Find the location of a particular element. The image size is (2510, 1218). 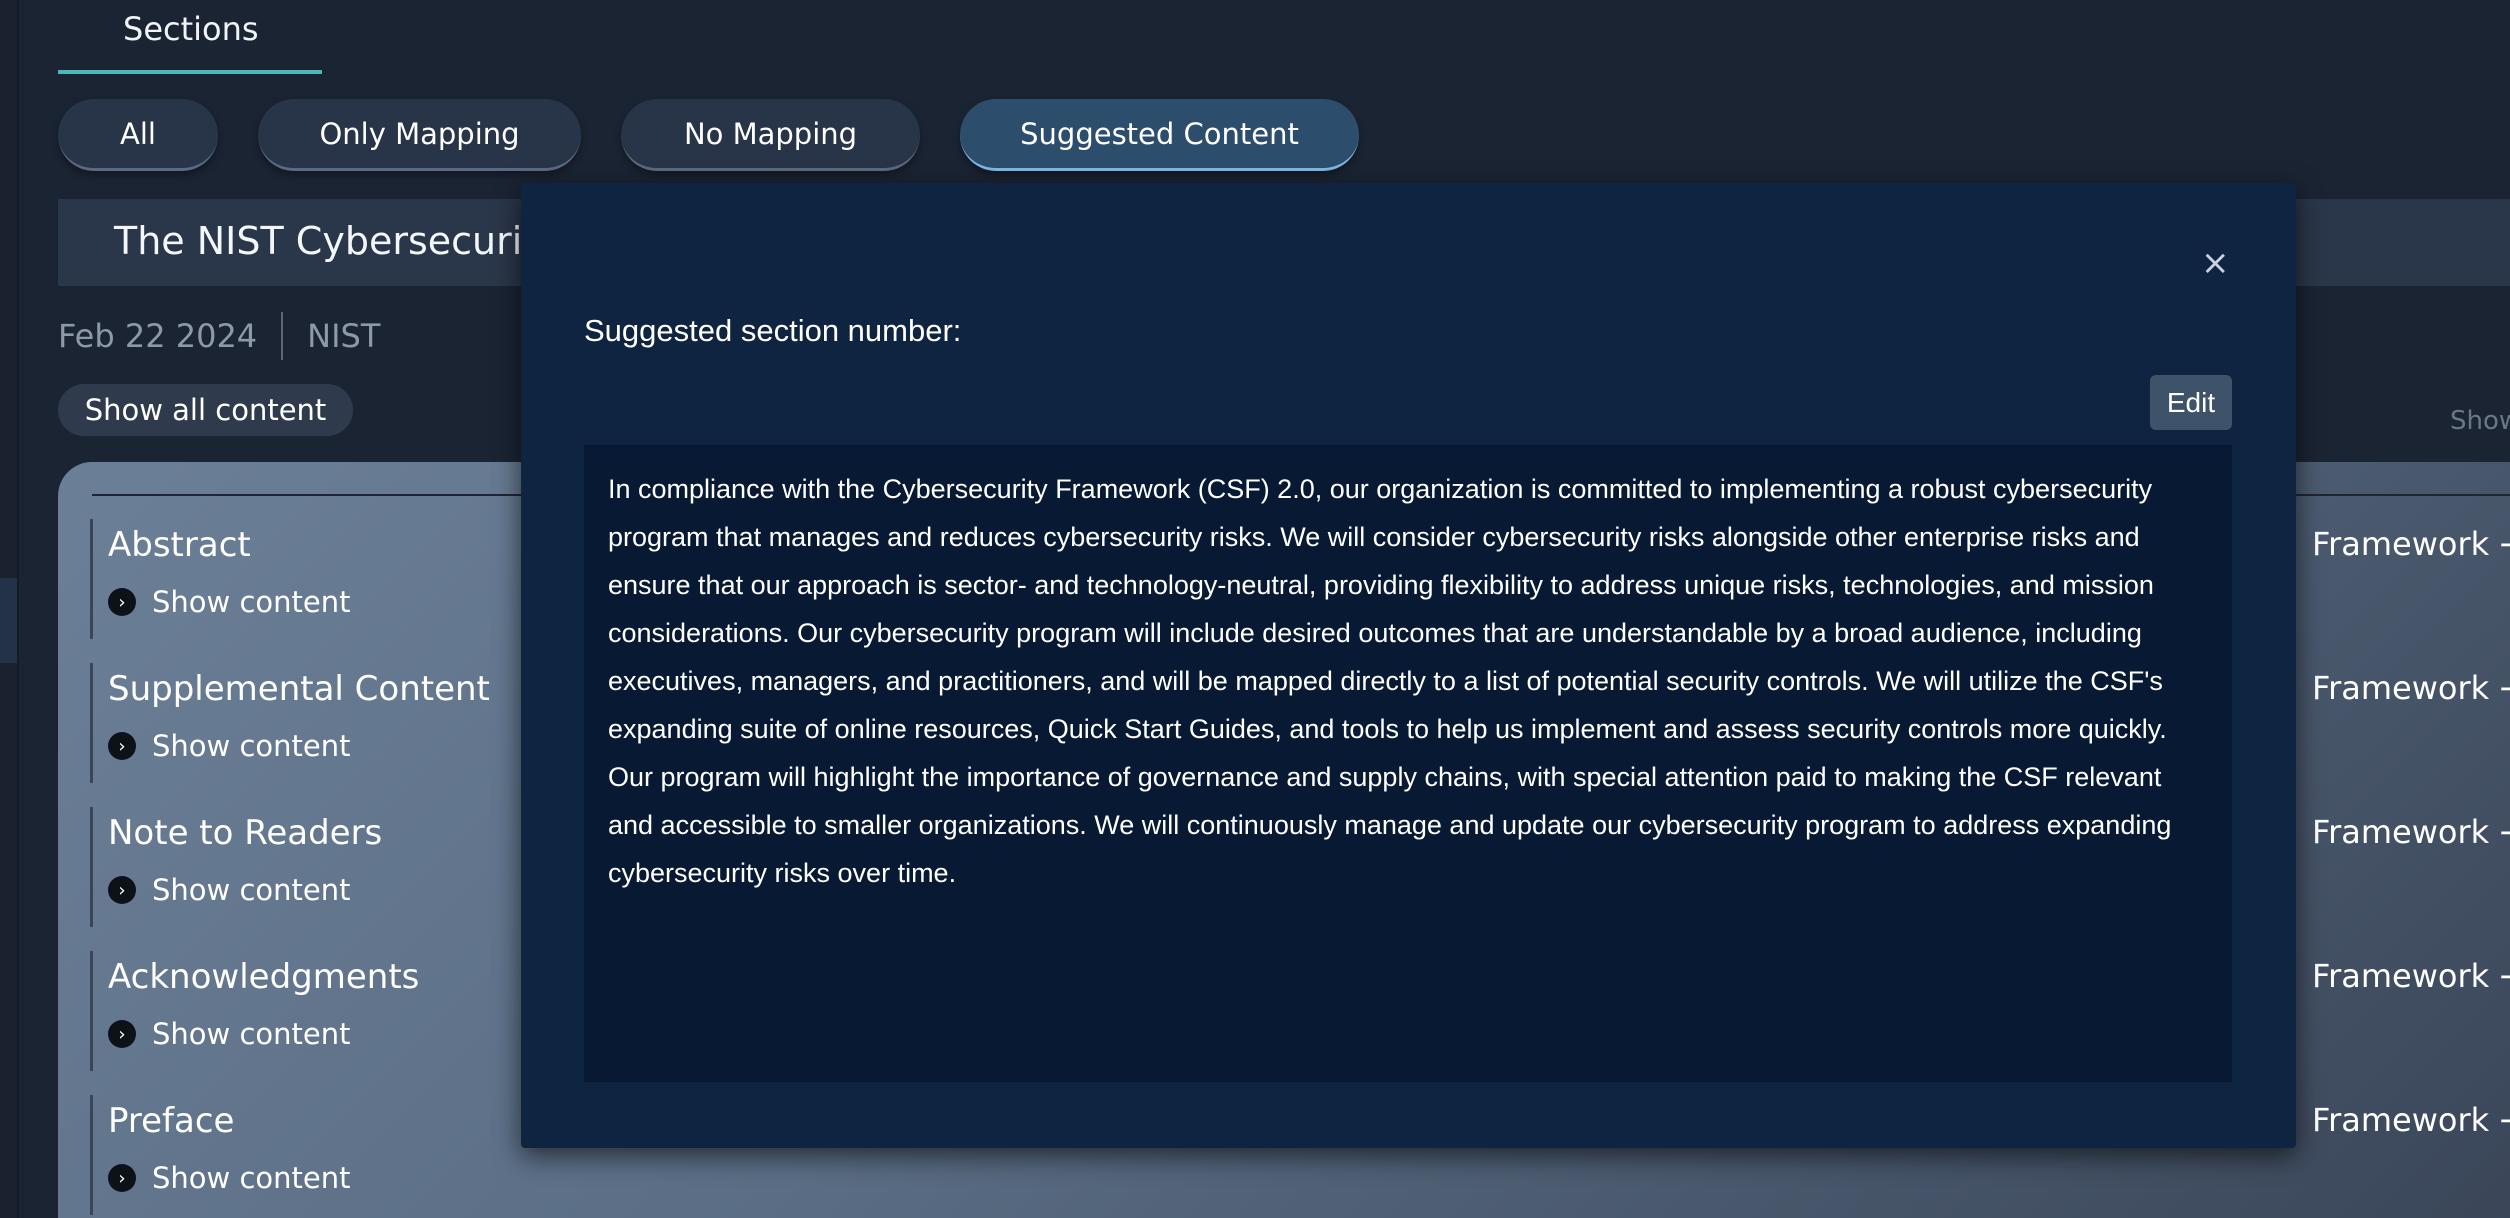

document-meta: Feb 22 2024 NIST is located at coordinates (219, 336).